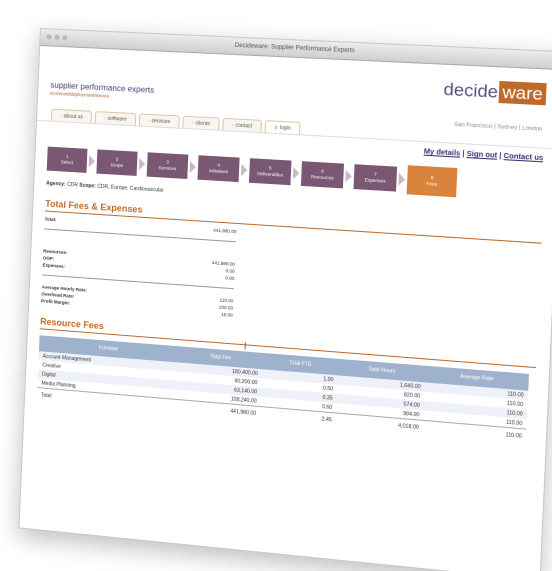 The height and width of the screenshot is (571, 552). What do you see at coordinates (481, 155) in the screenshot?
I see `sign-out-link: Sign out` at bounding box center [481, 155].